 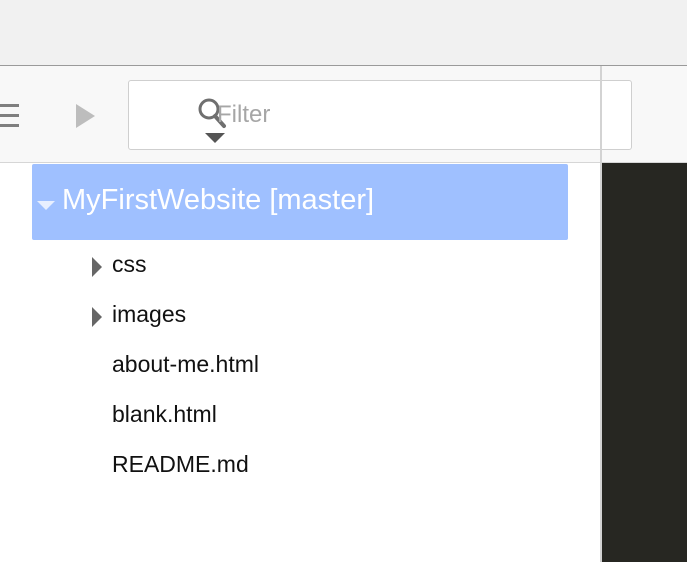 What do you see at coordinates (10, 116) in the screenshot?
I see `hamburger-menu-icon` at bounding box center [10, 116].